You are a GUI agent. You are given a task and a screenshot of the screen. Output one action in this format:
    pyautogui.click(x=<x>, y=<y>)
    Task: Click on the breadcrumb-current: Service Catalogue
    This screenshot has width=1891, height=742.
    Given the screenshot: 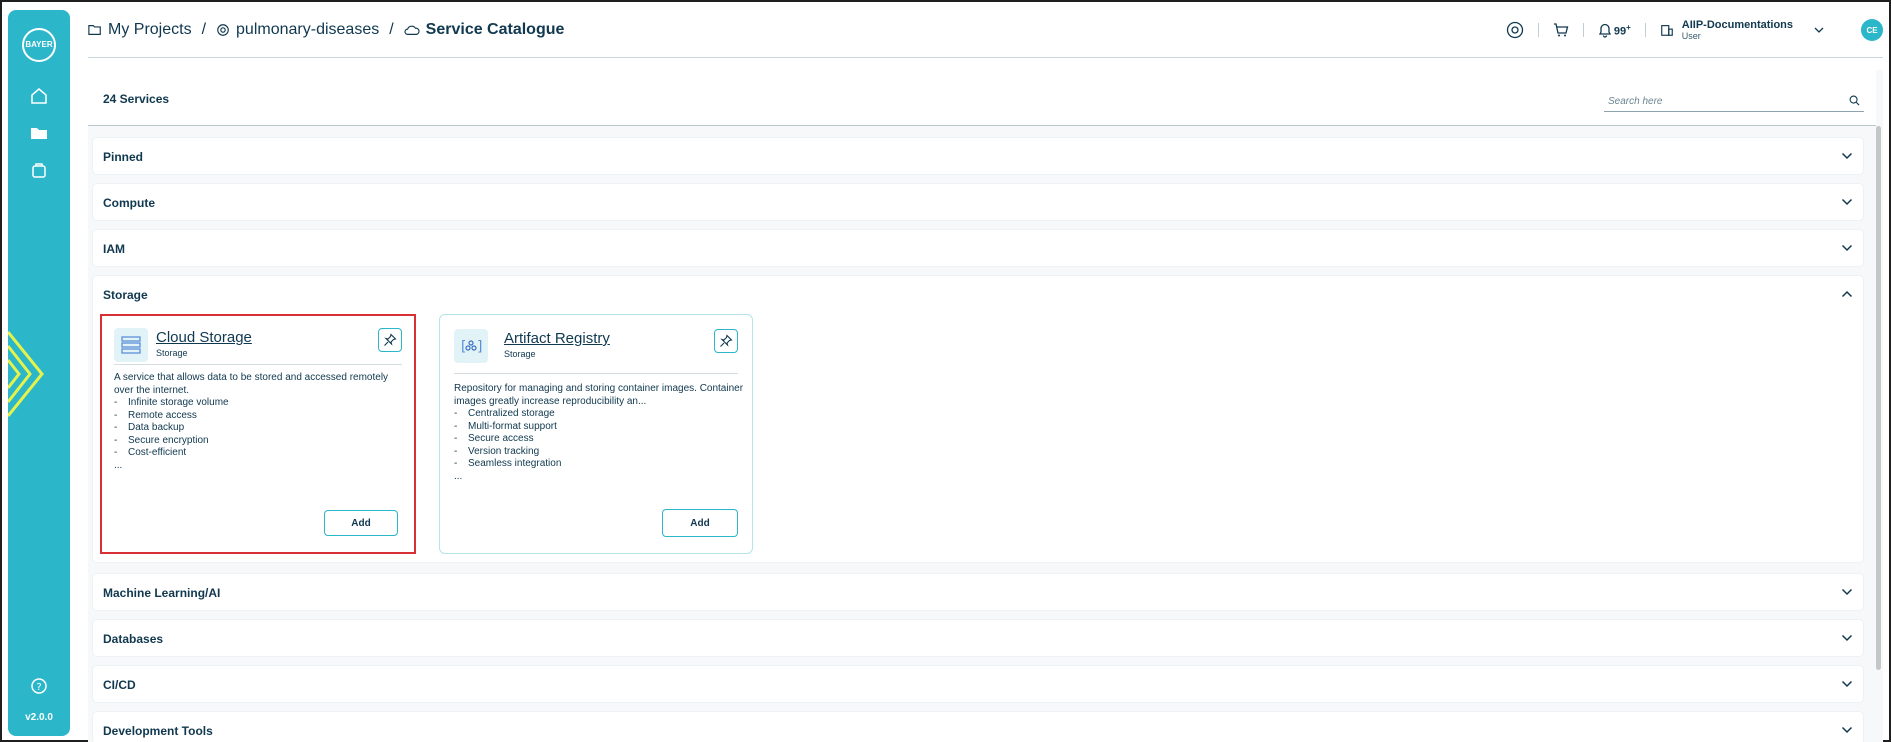 What is the action you would take?
    pyautogui.click(x=484, y=30)
    